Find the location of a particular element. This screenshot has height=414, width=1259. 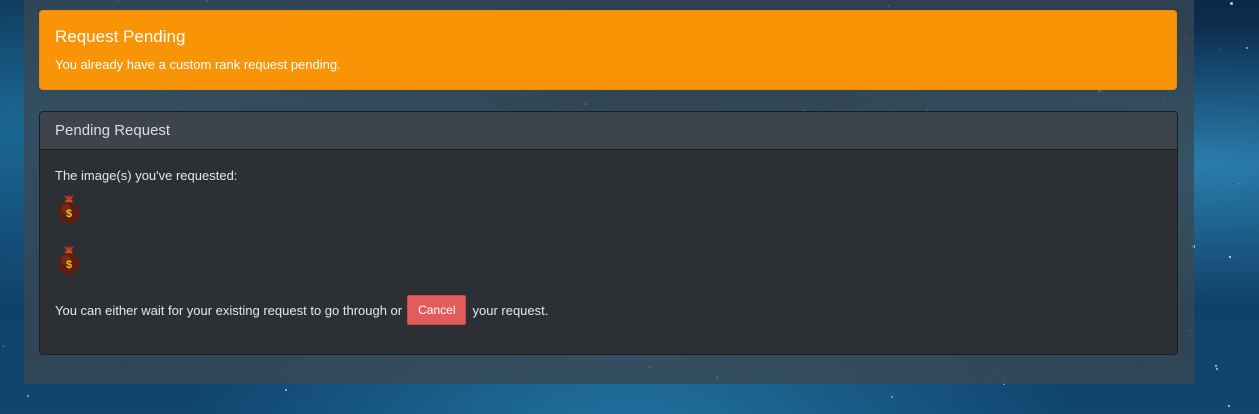

cancel-button: Cancel is located at coordinates (437, 310).